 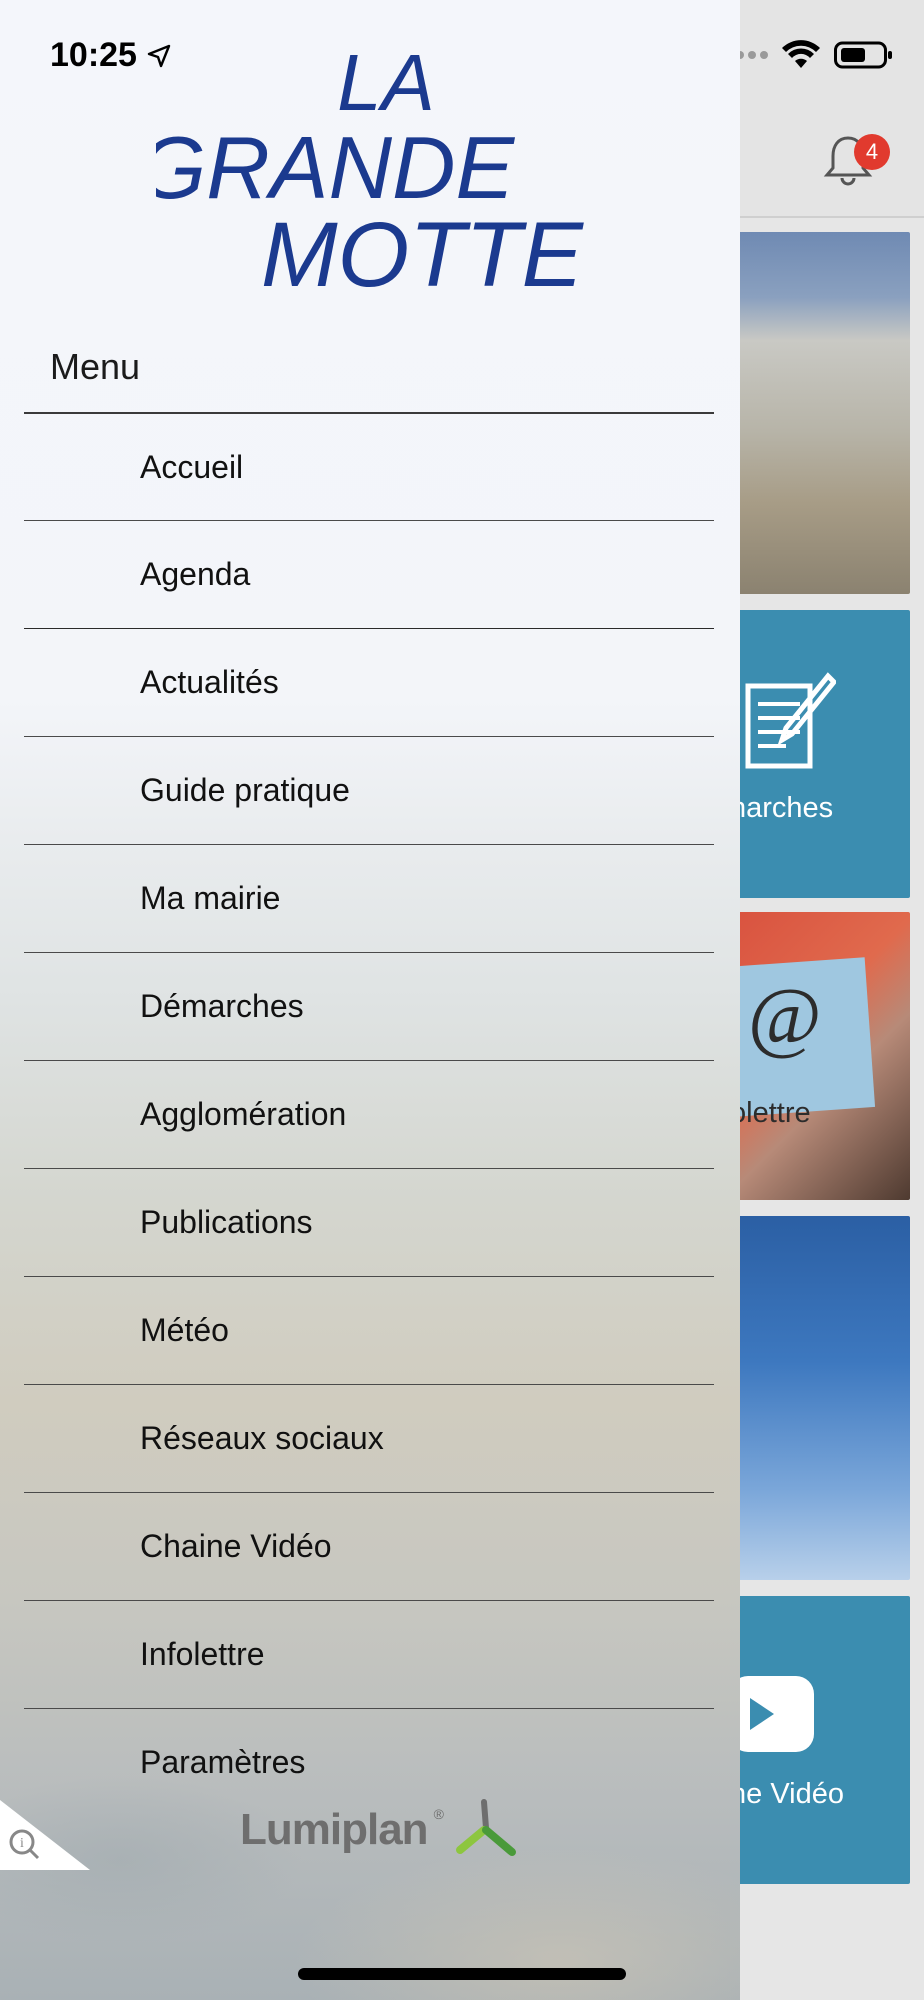 I want to click on svg-text: LA, so click(x=386, y=83).